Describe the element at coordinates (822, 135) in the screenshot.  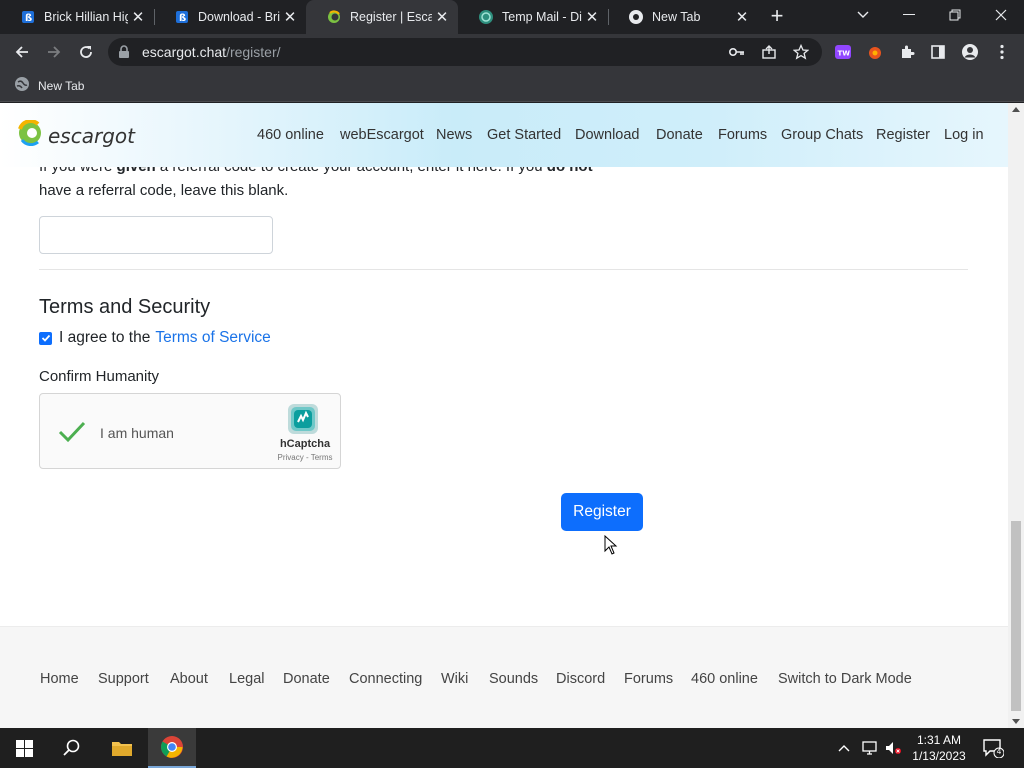
I see `nav-group-chats: Group Chats` at that location.